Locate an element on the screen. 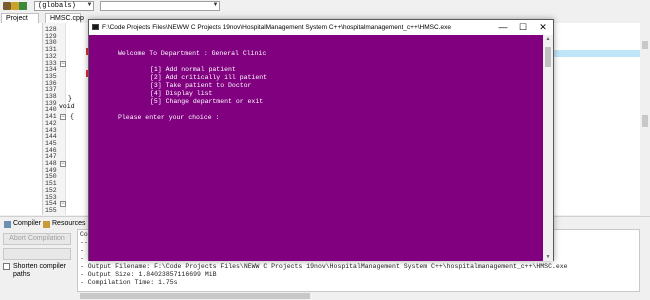 Image resolution: width=650 pixels, height=300 pixels. open-folder-icon is located at coordinates (15, 6).